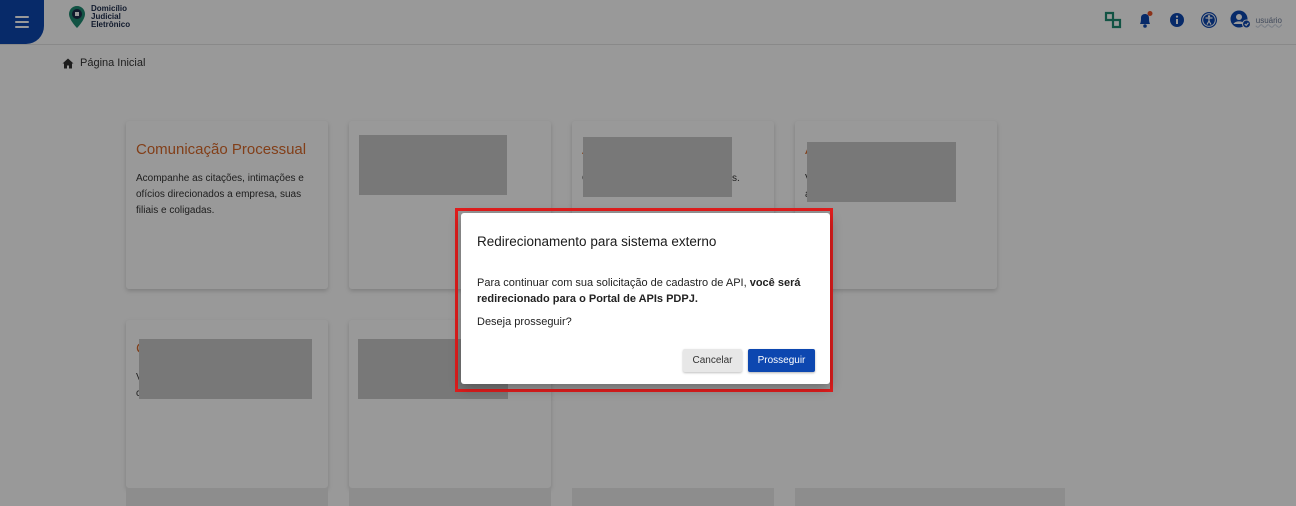 The width and height of the screenshot is (1296, 506). Describe the element at coordinates (524, 322) in the screenshot. I see `dialog-question: Deseja prosseguir?` at that location.